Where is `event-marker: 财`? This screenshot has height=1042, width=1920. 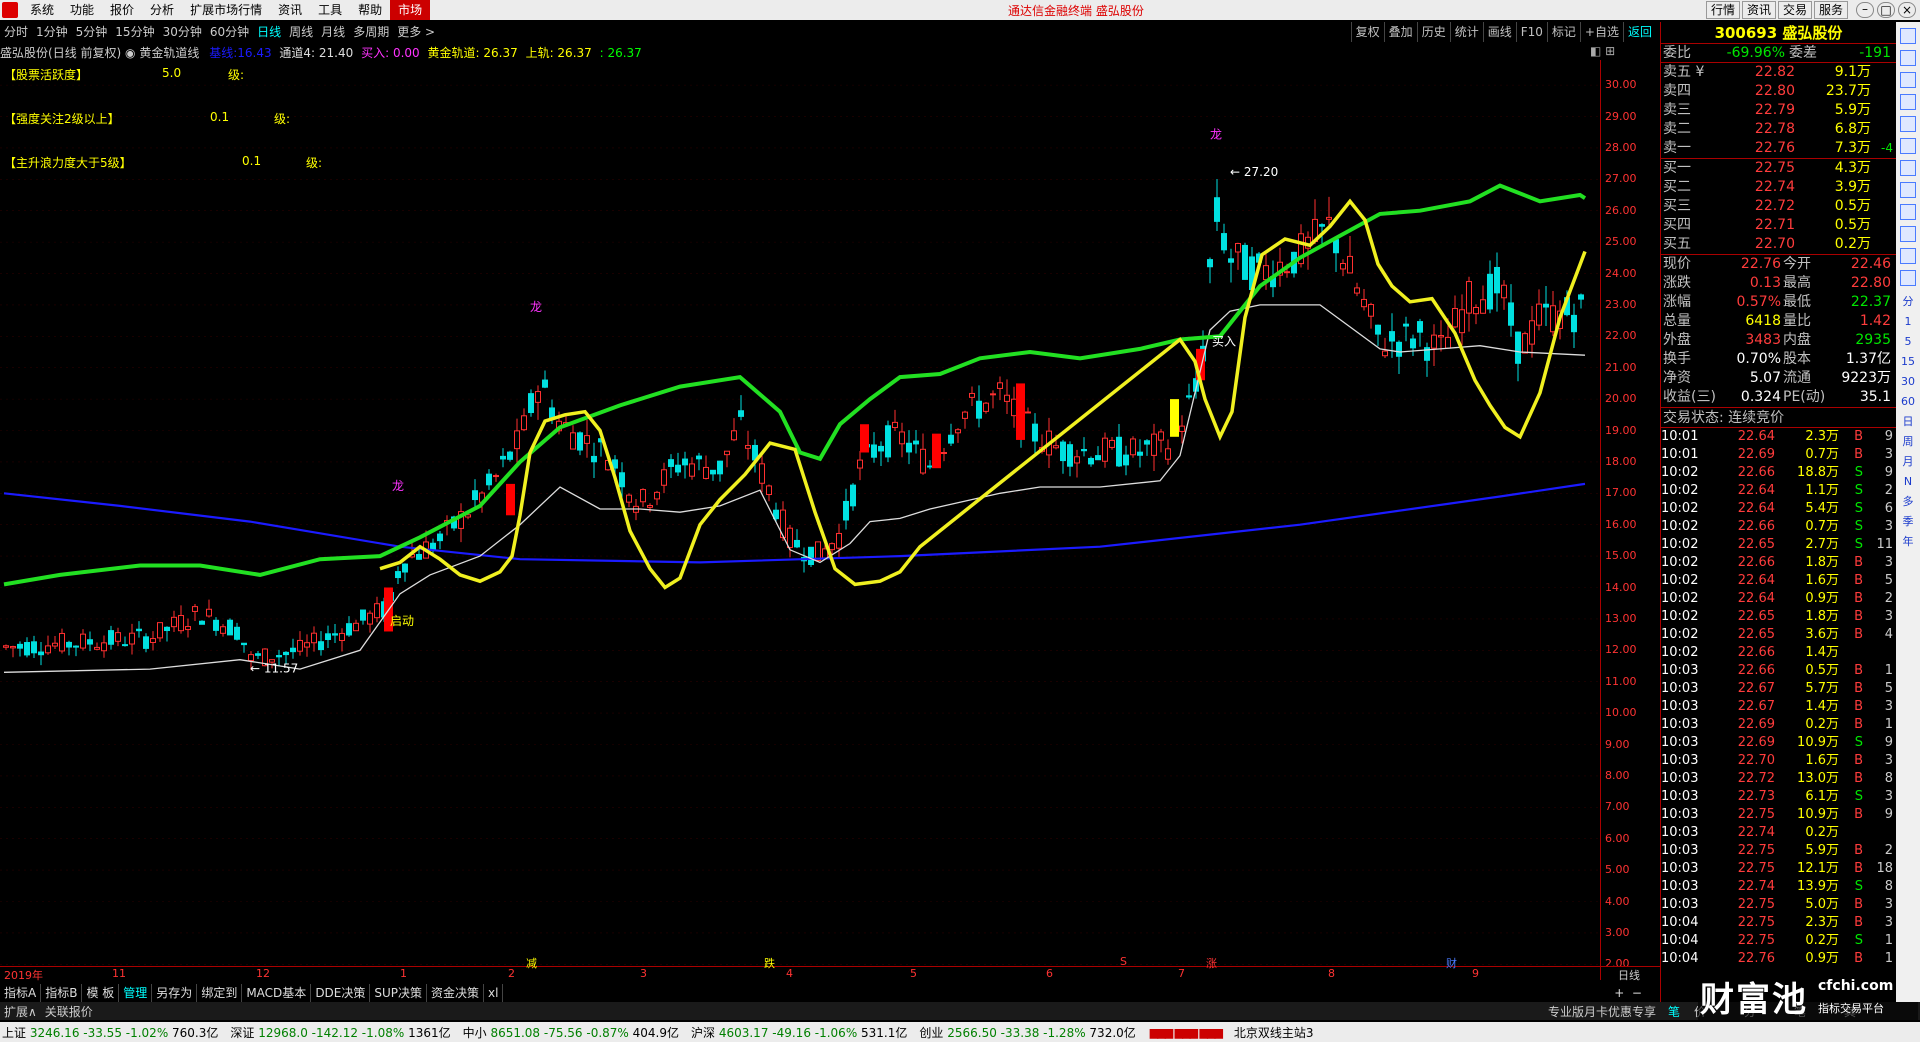 event-marker: 财 is located at coordinates (1451, 963).